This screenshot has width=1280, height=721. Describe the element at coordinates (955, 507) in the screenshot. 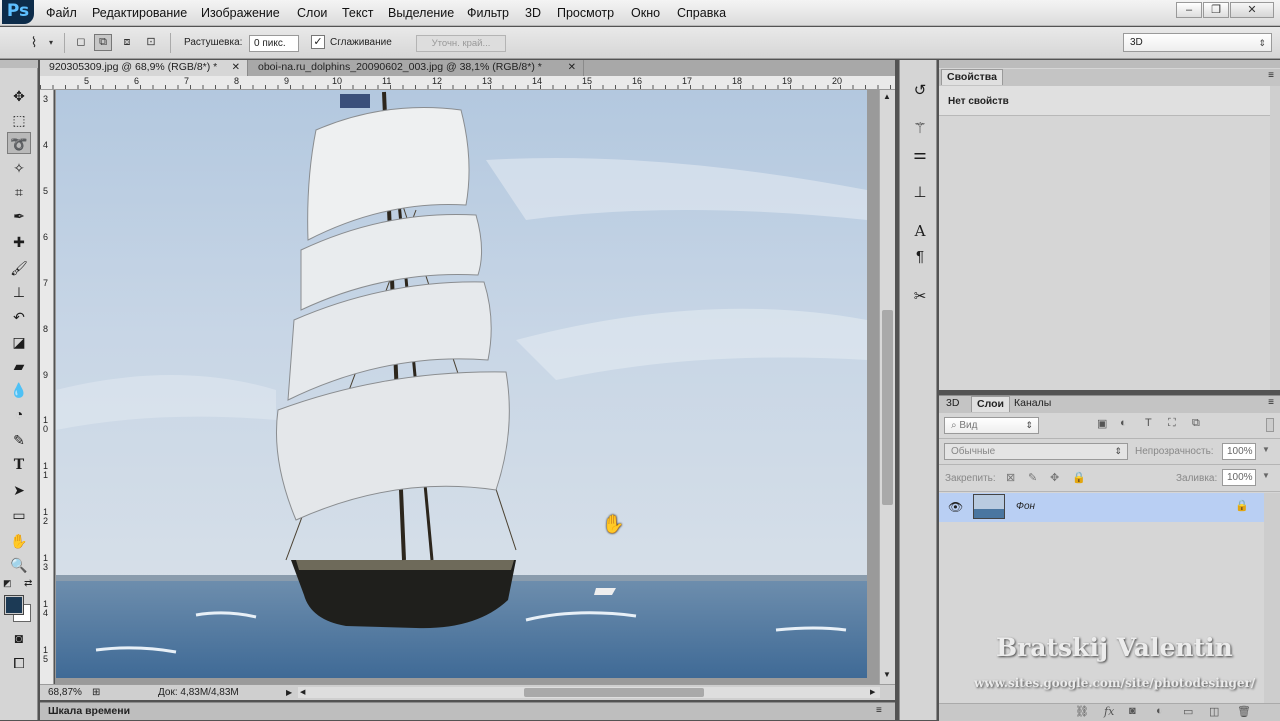

I see `layer-visibility-eye-icon: 👁` at that location.